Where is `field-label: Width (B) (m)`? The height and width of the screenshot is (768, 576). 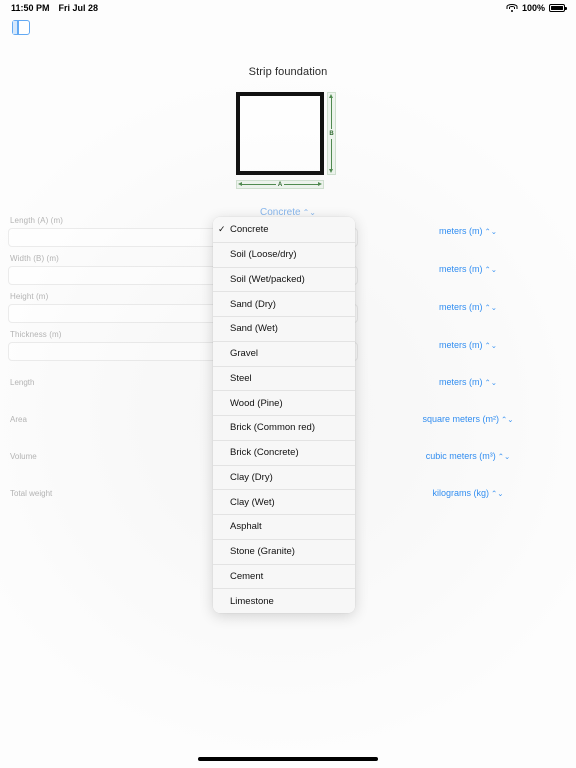
field-label: Width (B) (m) is located at coordinates (34, 258).